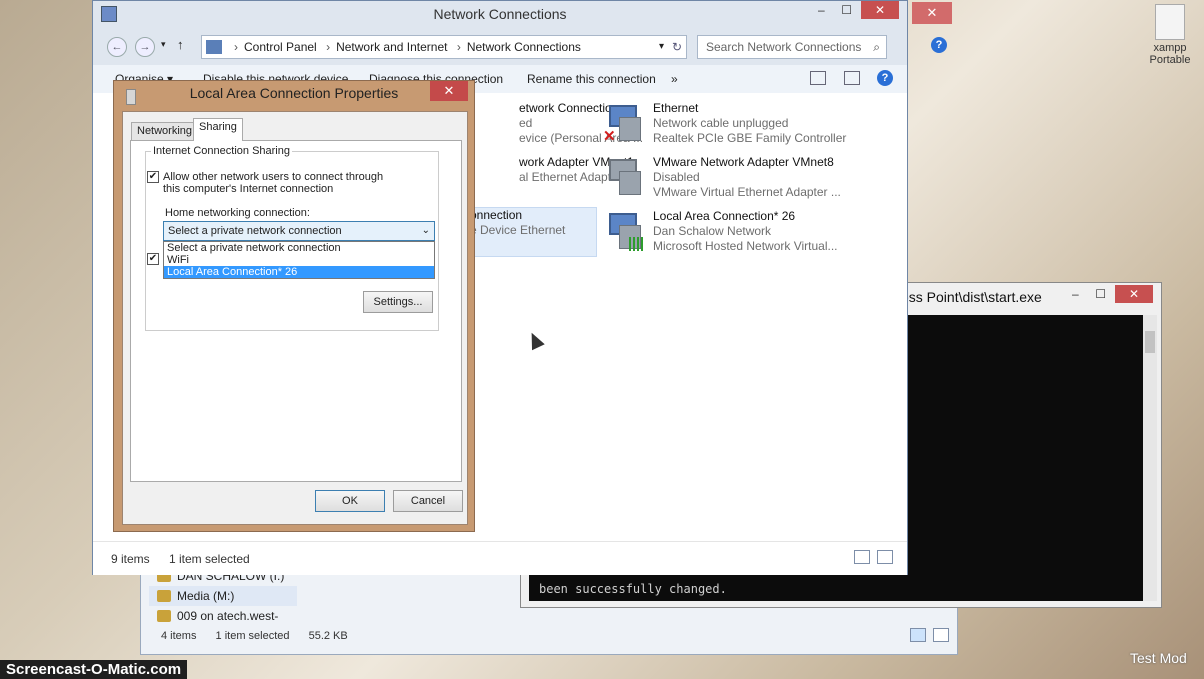 This screenshot has width=1204, height=679. I want to click on test-mode-label: Test Mod, so click(1158, 658).